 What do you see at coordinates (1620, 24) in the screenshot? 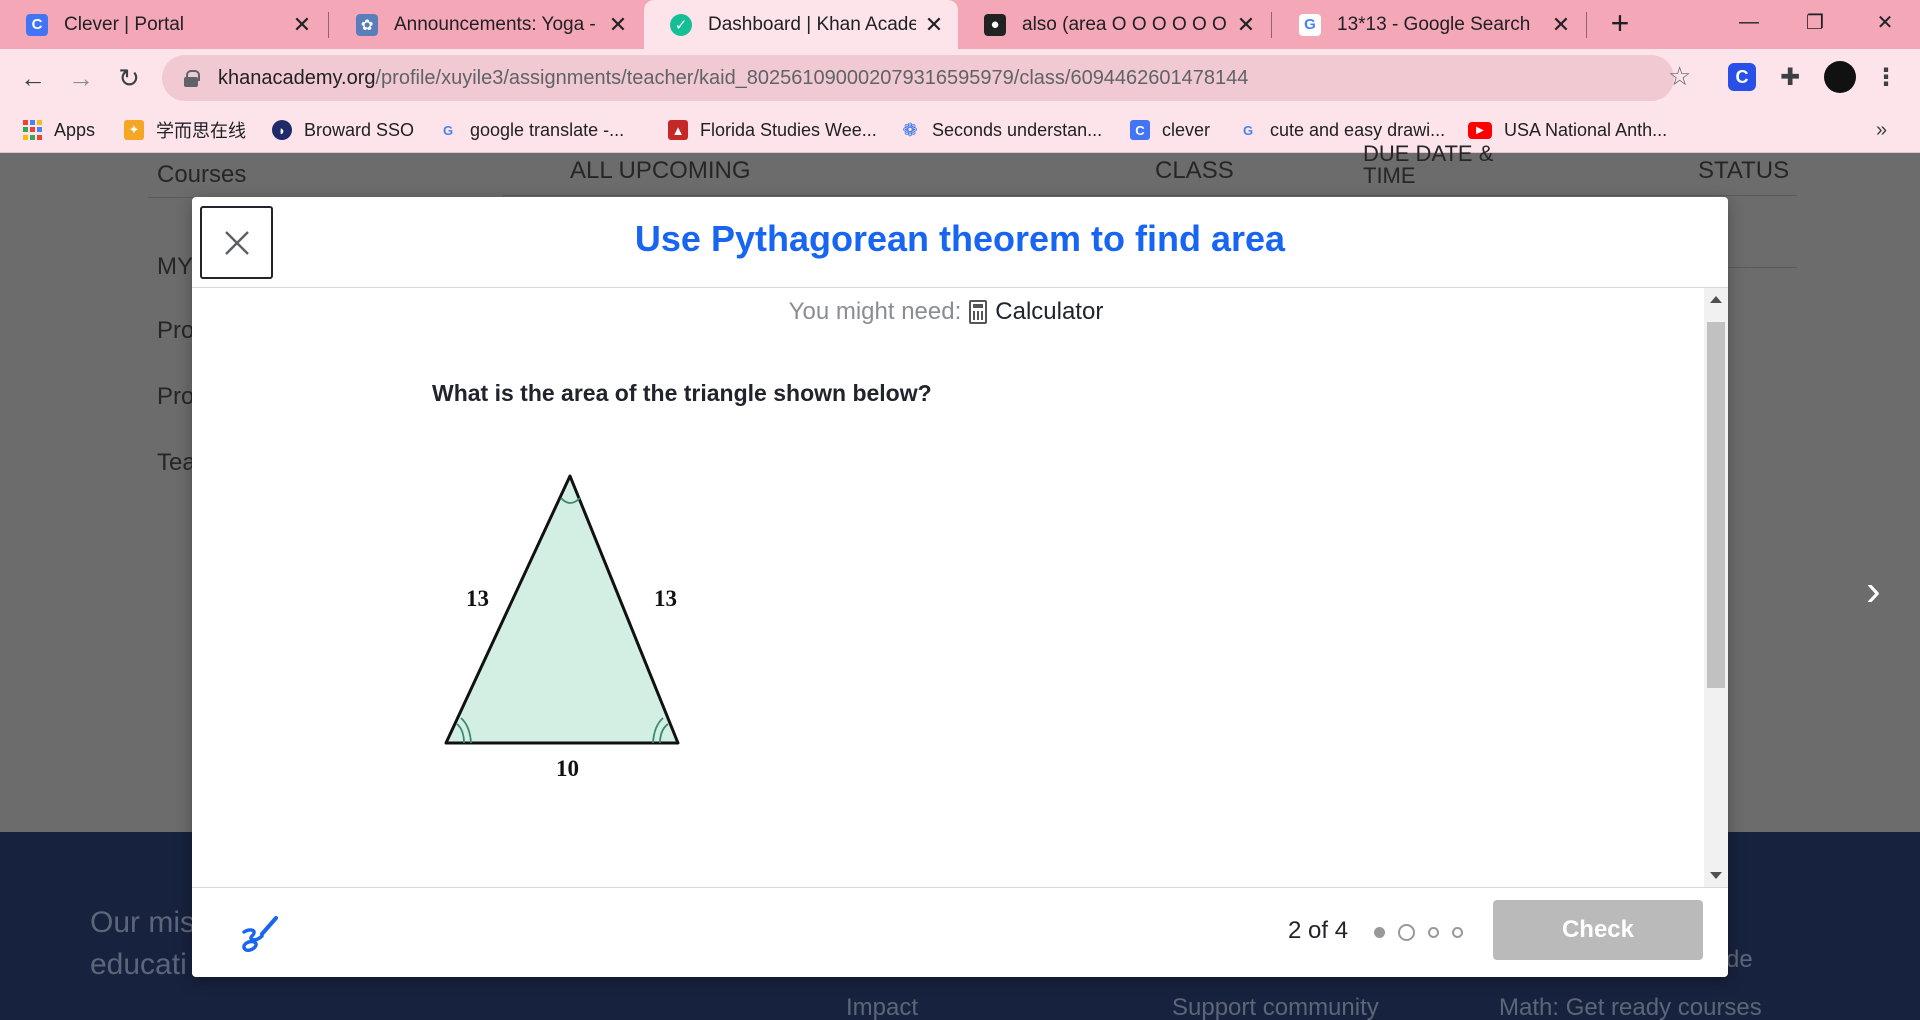
I see `new-tab-button: +` at bounding box center [1620, 24].